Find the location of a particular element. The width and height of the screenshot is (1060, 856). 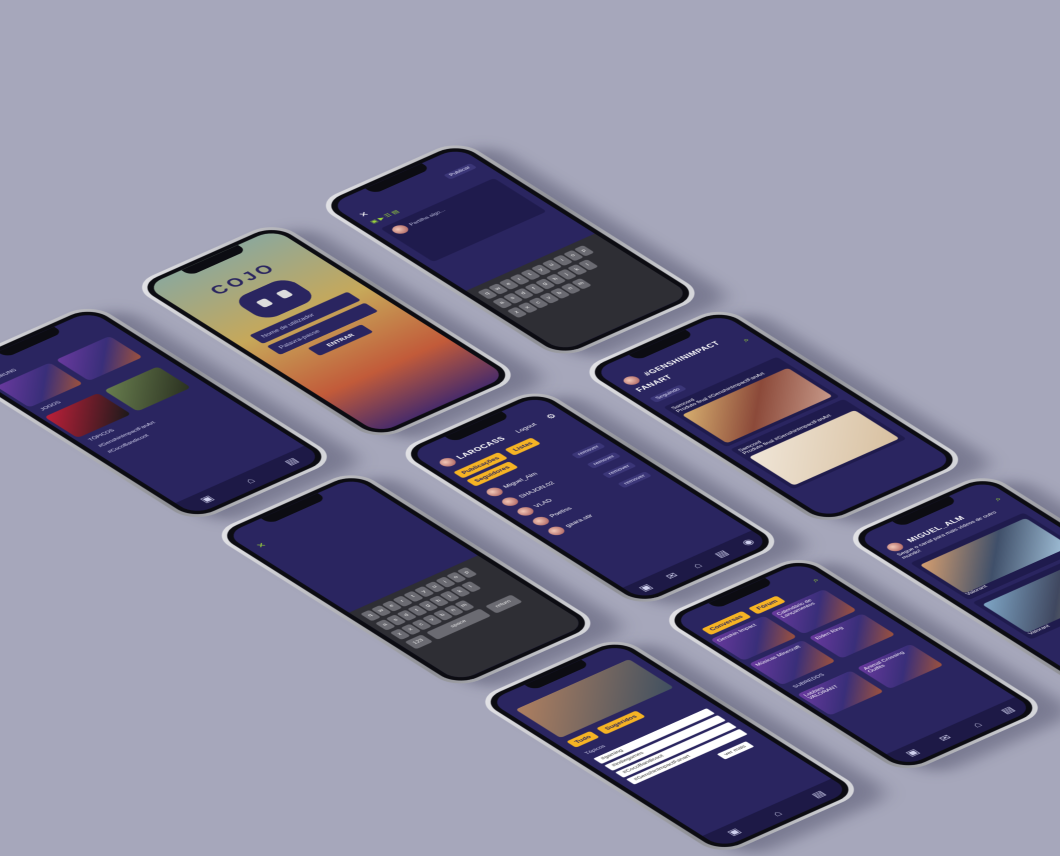

bottom-nav: ▣ ✉ ⌂ ▤ is located at coordinates (960, 731).